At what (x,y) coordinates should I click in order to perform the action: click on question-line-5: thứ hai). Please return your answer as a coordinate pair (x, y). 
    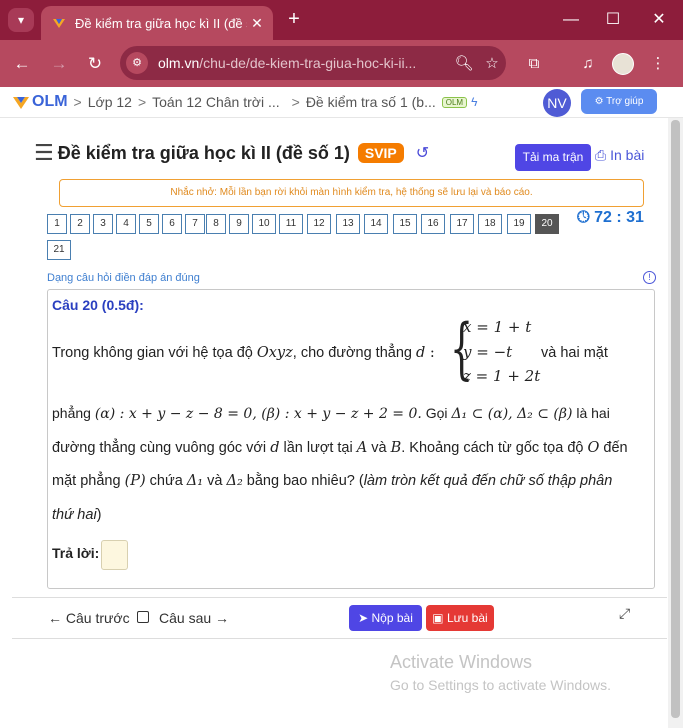
    Looking at the image, I should click on (77, 515).